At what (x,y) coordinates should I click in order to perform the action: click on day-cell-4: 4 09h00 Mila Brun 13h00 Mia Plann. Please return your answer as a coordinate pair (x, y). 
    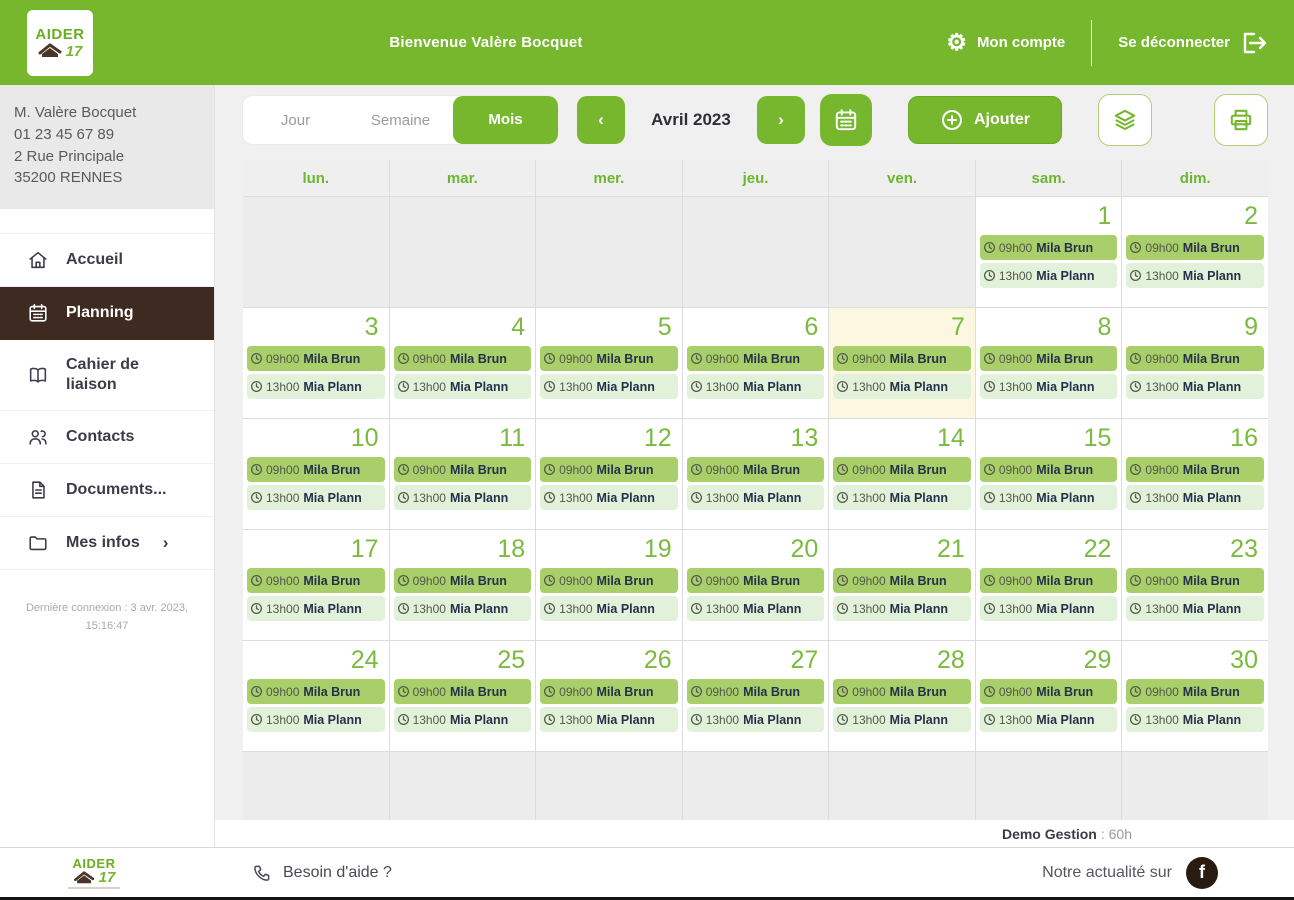
    Looking at the image, I should click on (462, 363).